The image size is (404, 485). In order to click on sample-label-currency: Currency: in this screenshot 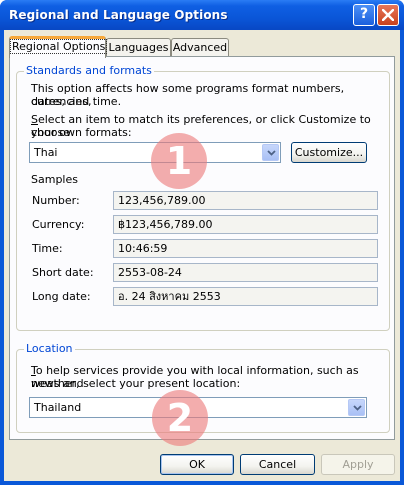, I will do `click(58, 224)`.